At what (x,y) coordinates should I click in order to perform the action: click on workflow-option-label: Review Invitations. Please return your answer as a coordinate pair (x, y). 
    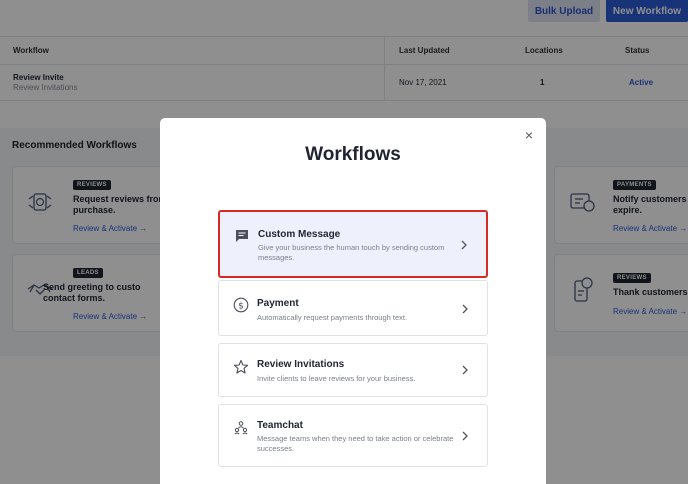
    Looking at the image, I should click on (301, 364).